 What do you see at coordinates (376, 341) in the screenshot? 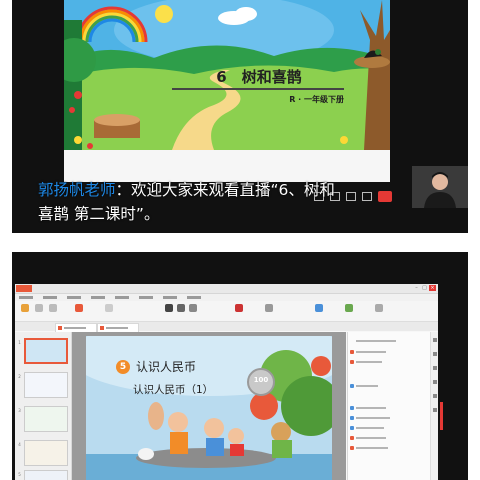
I see `pane-header` at bounding box center [376, 341].